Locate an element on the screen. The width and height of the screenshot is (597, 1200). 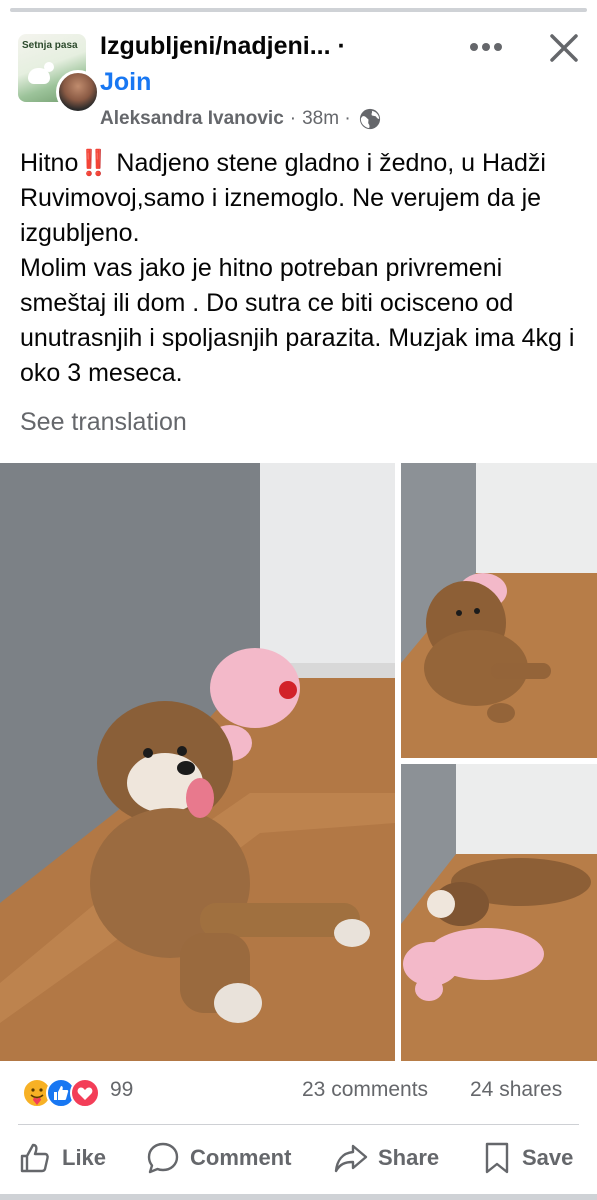
like-button: Like is located at coordinates (62, 1158).